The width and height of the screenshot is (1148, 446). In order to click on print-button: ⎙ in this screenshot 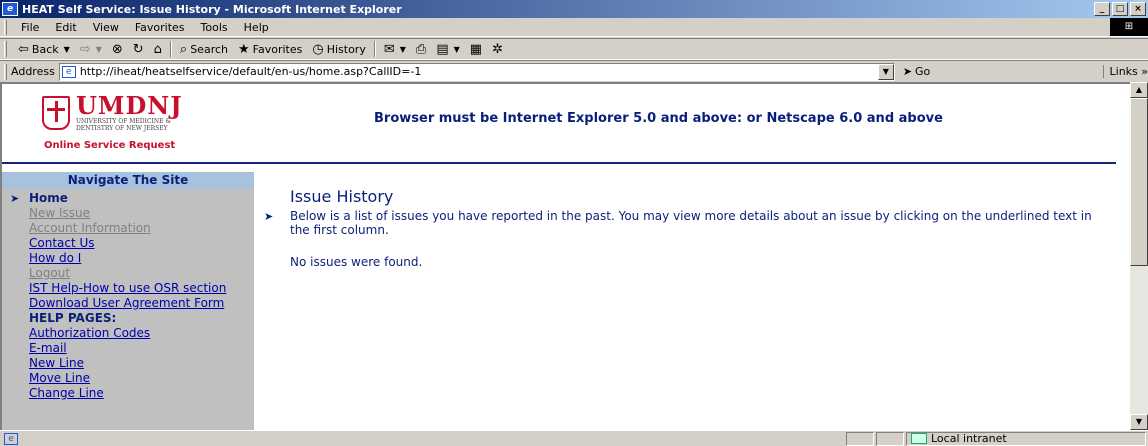, I will do `click(421, 49)`.